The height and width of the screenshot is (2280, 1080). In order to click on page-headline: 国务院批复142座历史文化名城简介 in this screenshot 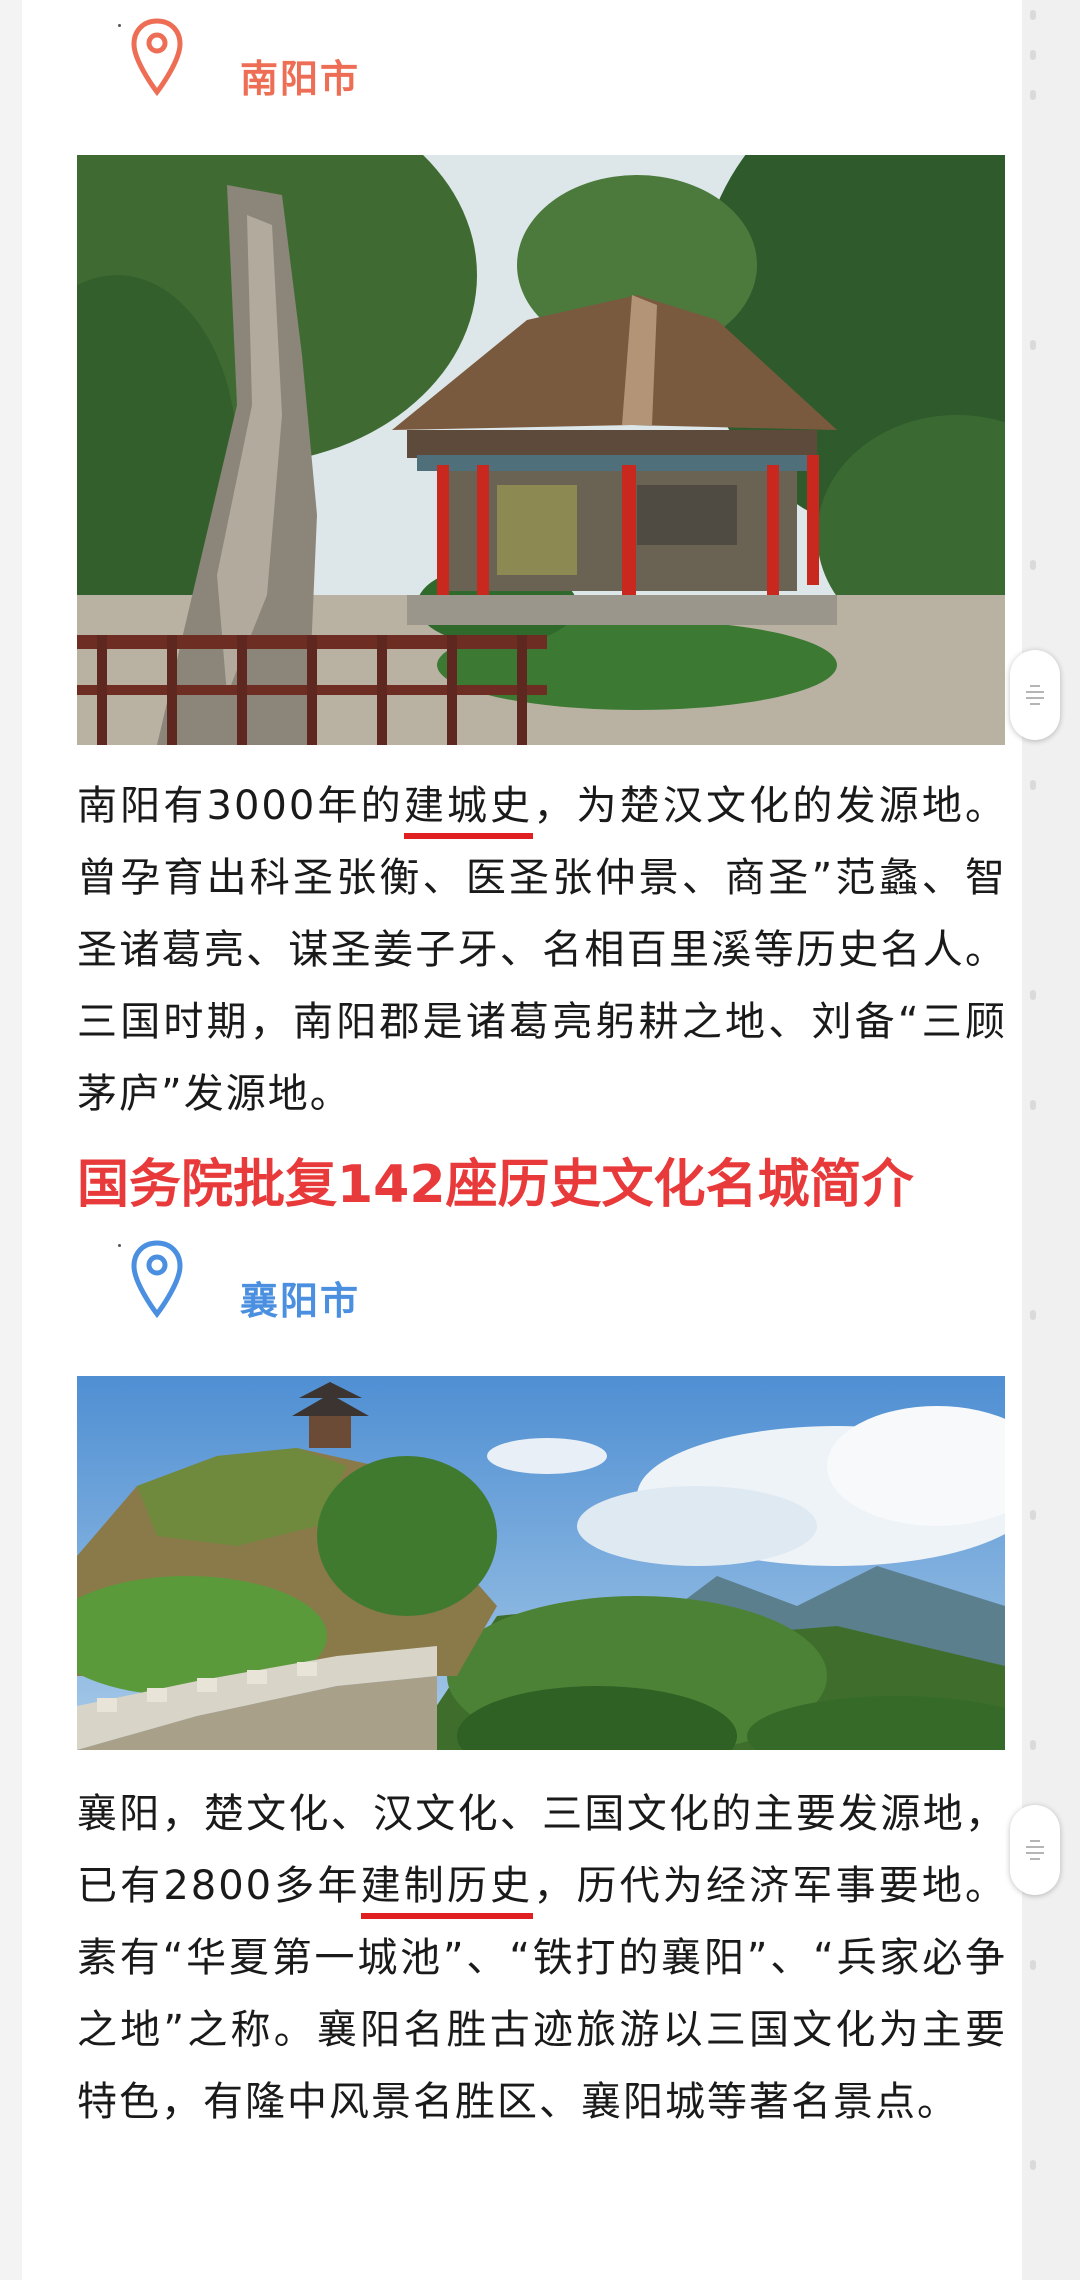, I will do `click(495, 1185)`.